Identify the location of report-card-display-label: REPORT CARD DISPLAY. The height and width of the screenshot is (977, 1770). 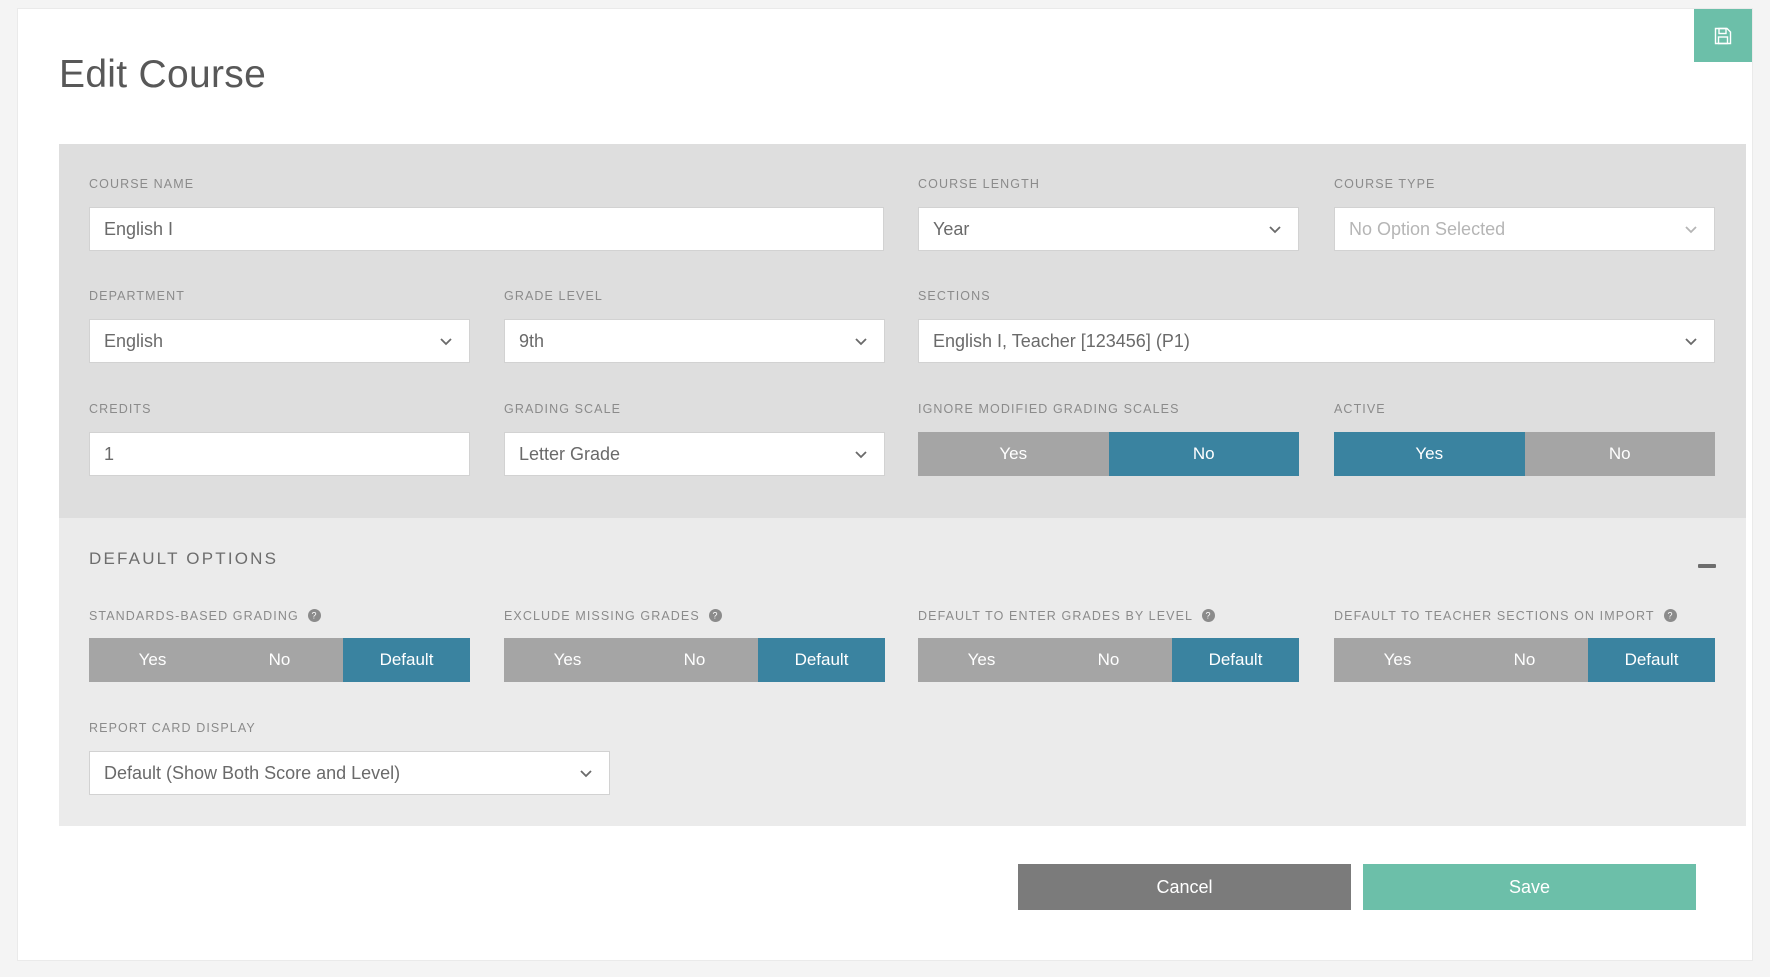
(172, 728).